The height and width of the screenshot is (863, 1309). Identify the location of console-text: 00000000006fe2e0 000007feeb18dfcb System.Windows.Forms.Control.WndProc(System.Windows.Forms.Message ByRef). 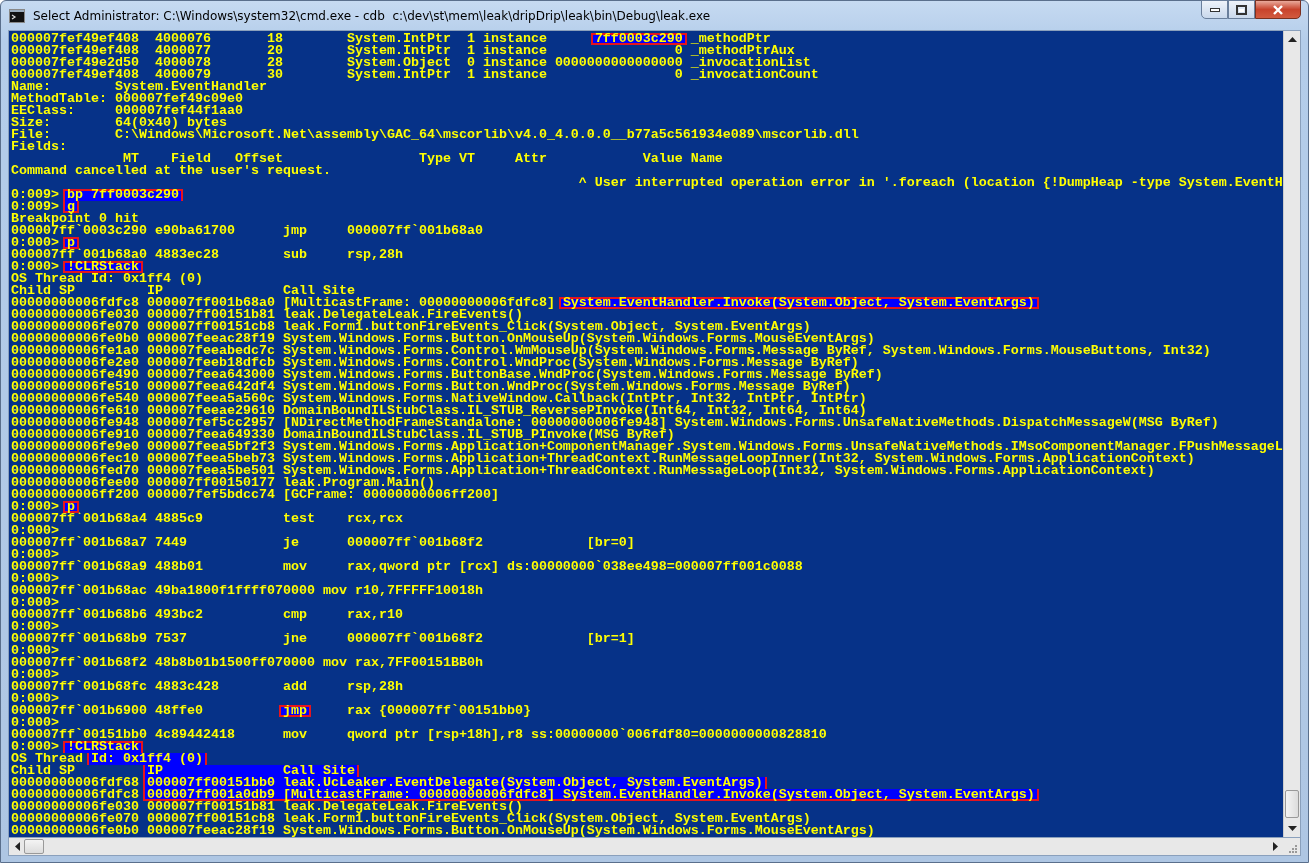
(435, 363).